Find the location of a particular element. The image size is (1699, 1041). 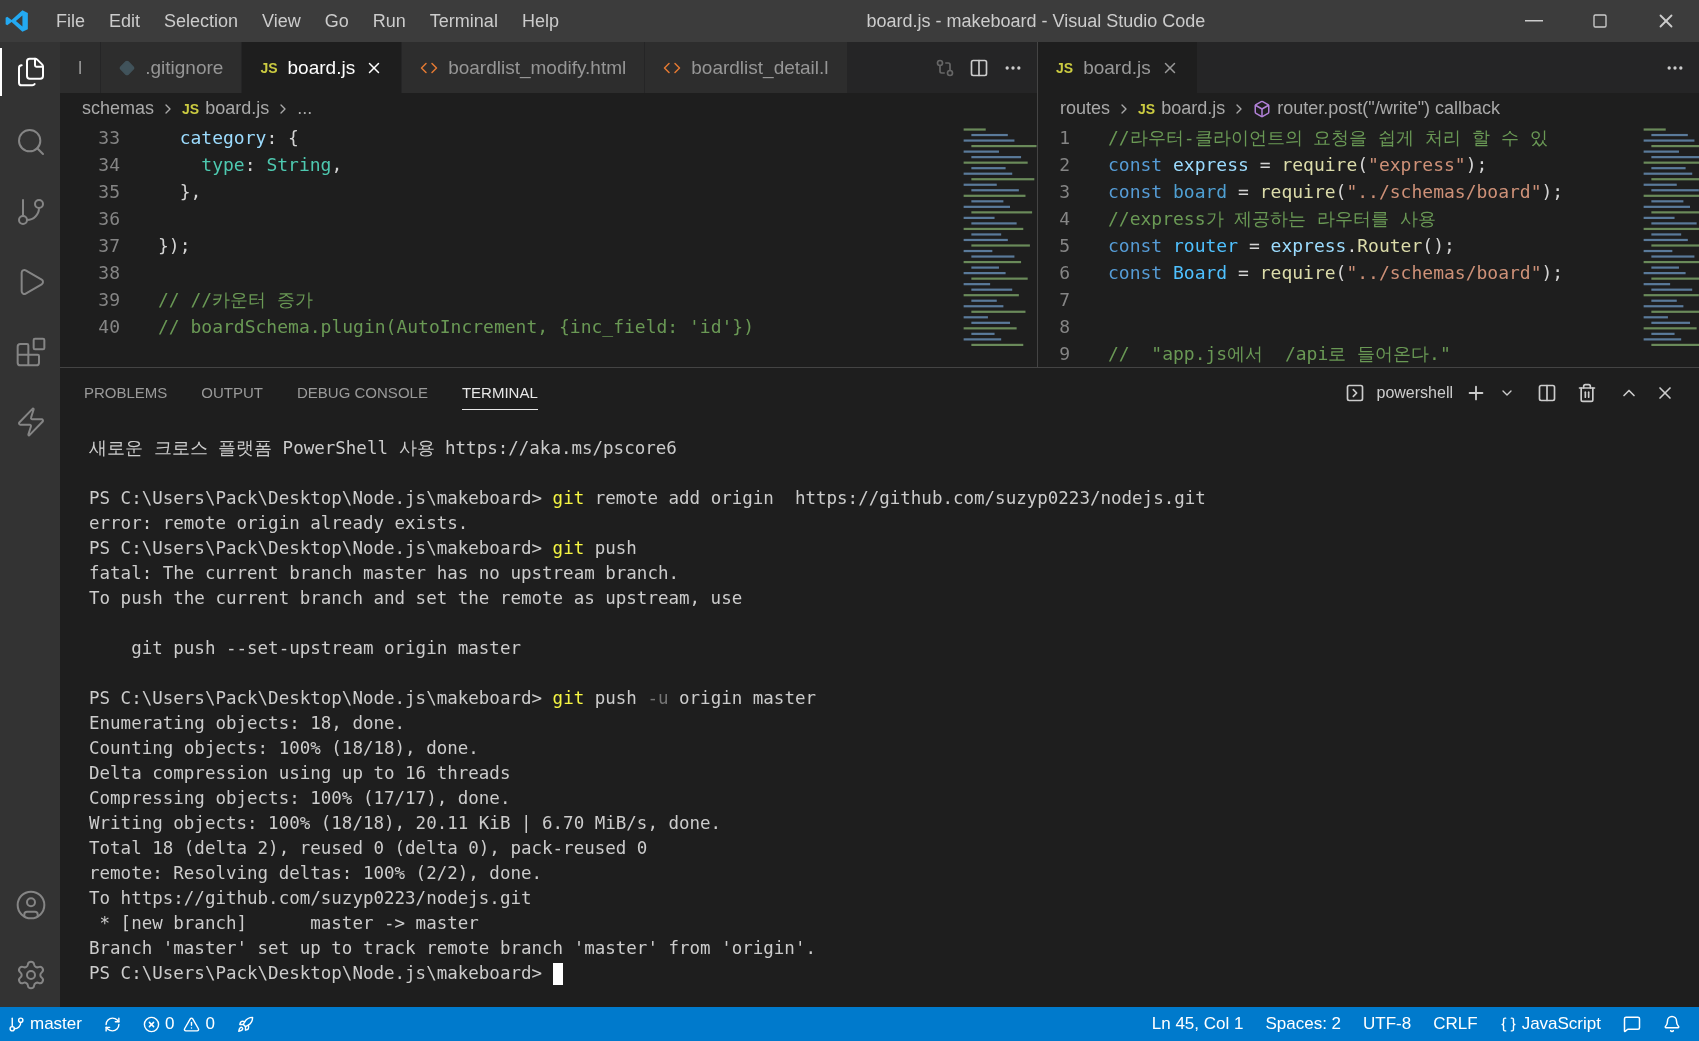

editor-tab: l is located at coordinates (81, 67).